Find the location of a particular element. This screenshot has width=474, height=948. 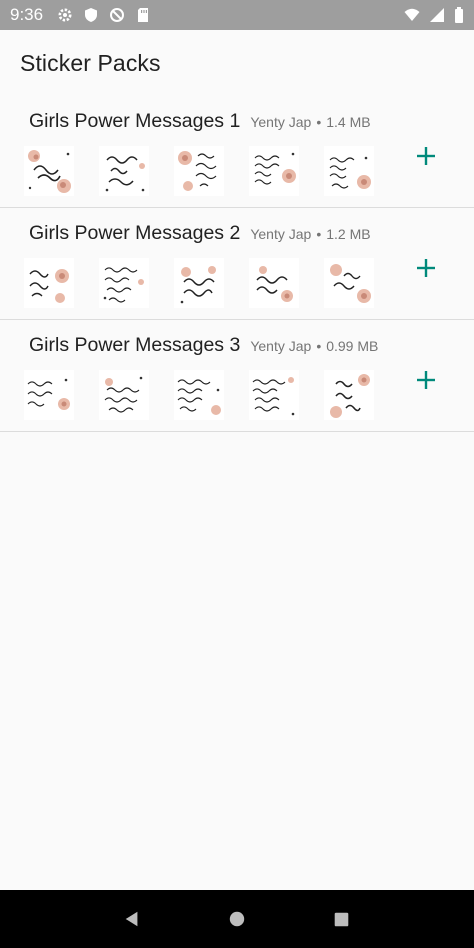

pack-header: Girls Power Messages 2 Yenty Jap • 1.2 MB is located at coordinates (200, 233).